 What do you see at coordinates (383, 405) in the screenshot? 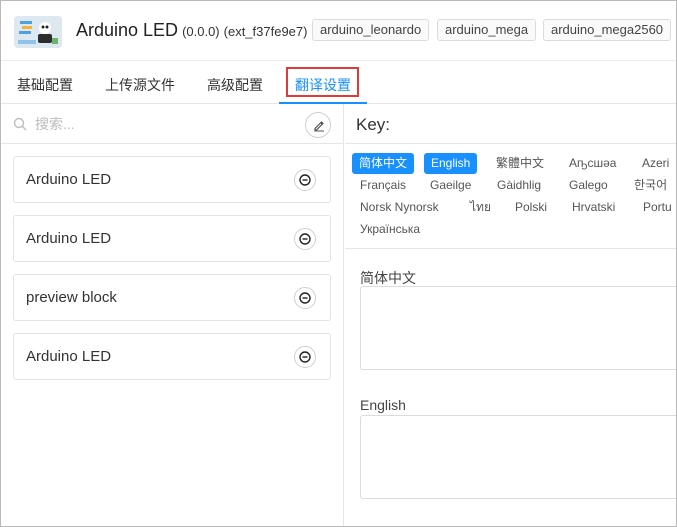
I see `translation-field-label-en: English` at bounding box center [383, 405].